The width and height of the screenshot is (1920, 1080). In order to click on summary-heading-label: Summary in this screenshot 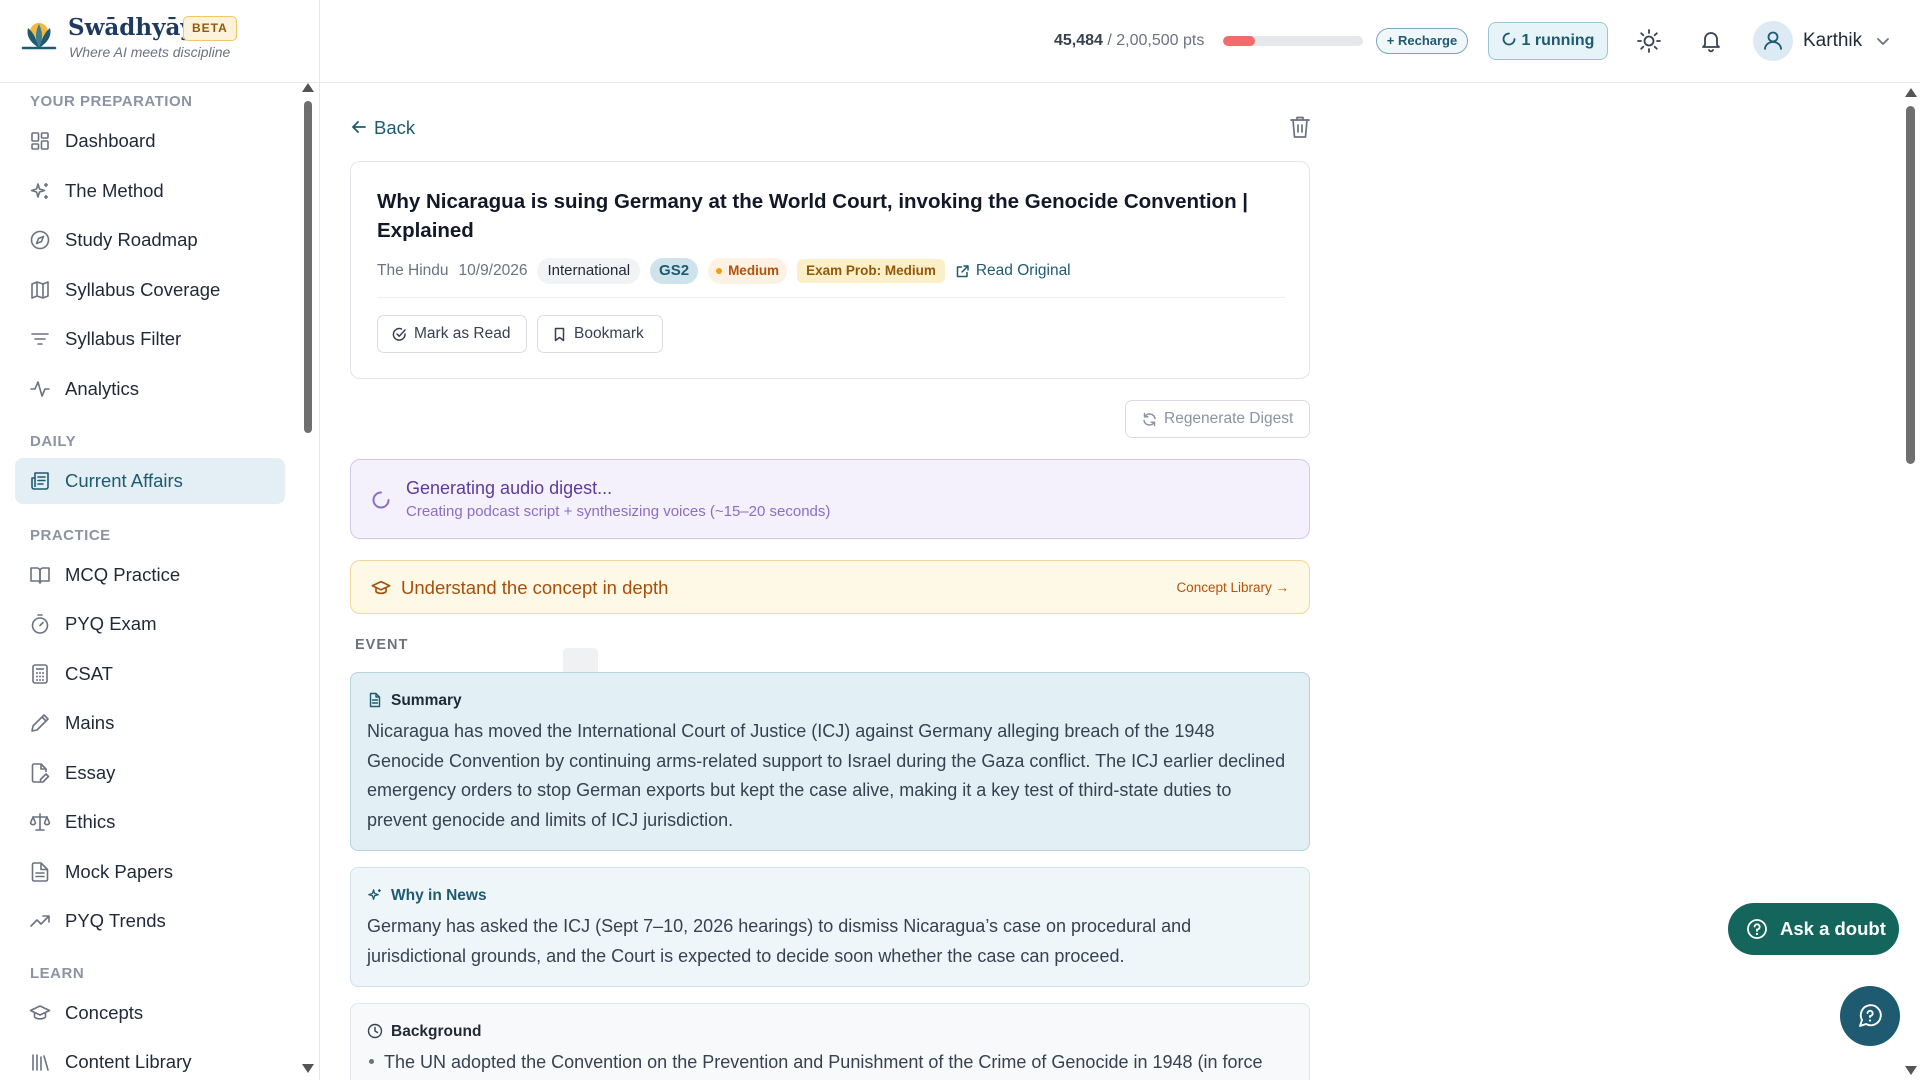, I will do `click(426, 700)`.